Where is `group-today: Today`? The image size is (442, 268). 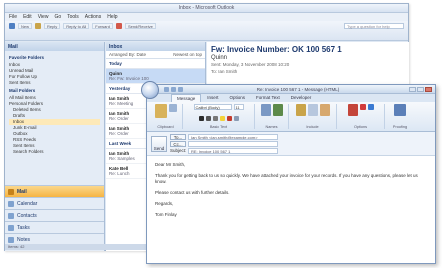 group-today: Today is located at coordinates (155, 64).